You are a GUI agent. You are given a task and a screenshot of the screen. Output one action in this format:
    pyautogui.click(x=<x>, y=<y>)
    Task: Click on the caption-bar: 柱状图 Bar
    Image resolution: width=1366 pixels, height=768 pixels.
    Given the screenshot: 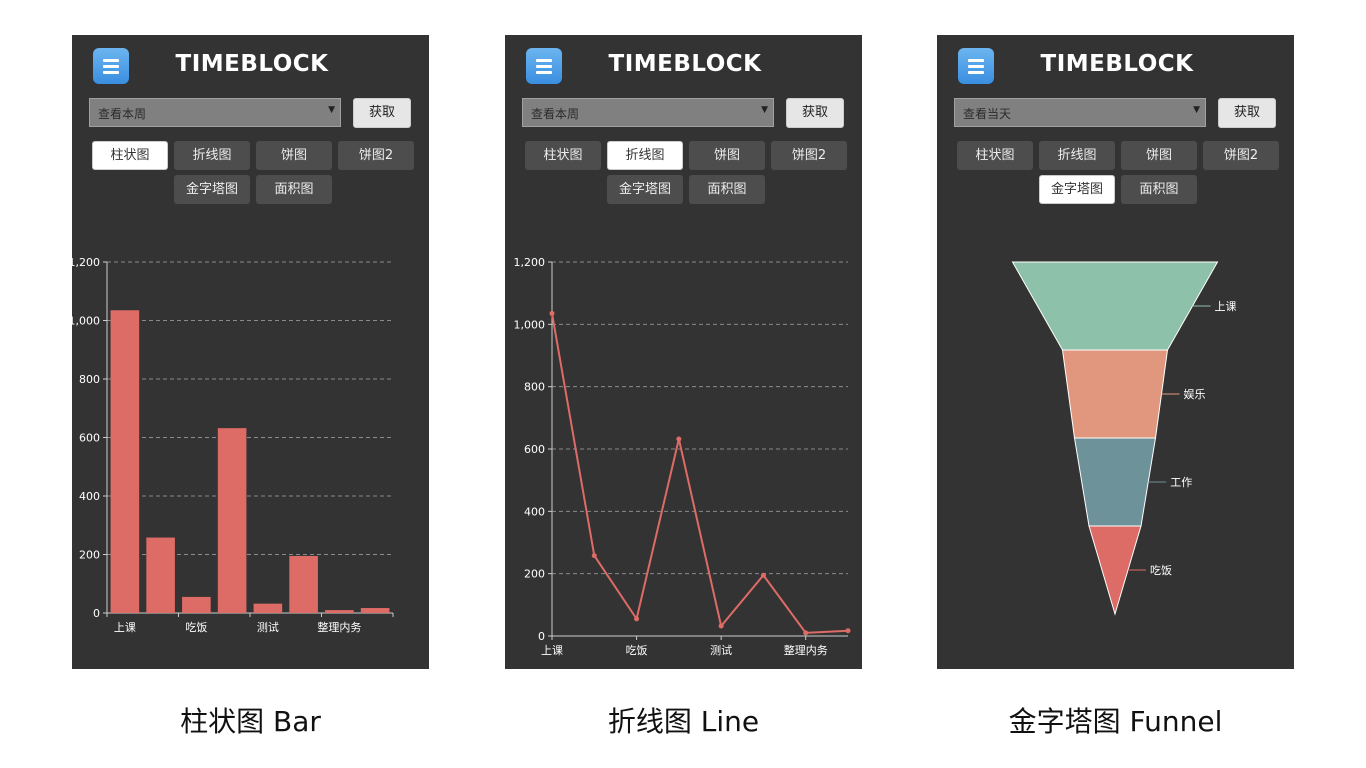 What is the action you would take?
    pyautogui.click(x=250, y=721)
    